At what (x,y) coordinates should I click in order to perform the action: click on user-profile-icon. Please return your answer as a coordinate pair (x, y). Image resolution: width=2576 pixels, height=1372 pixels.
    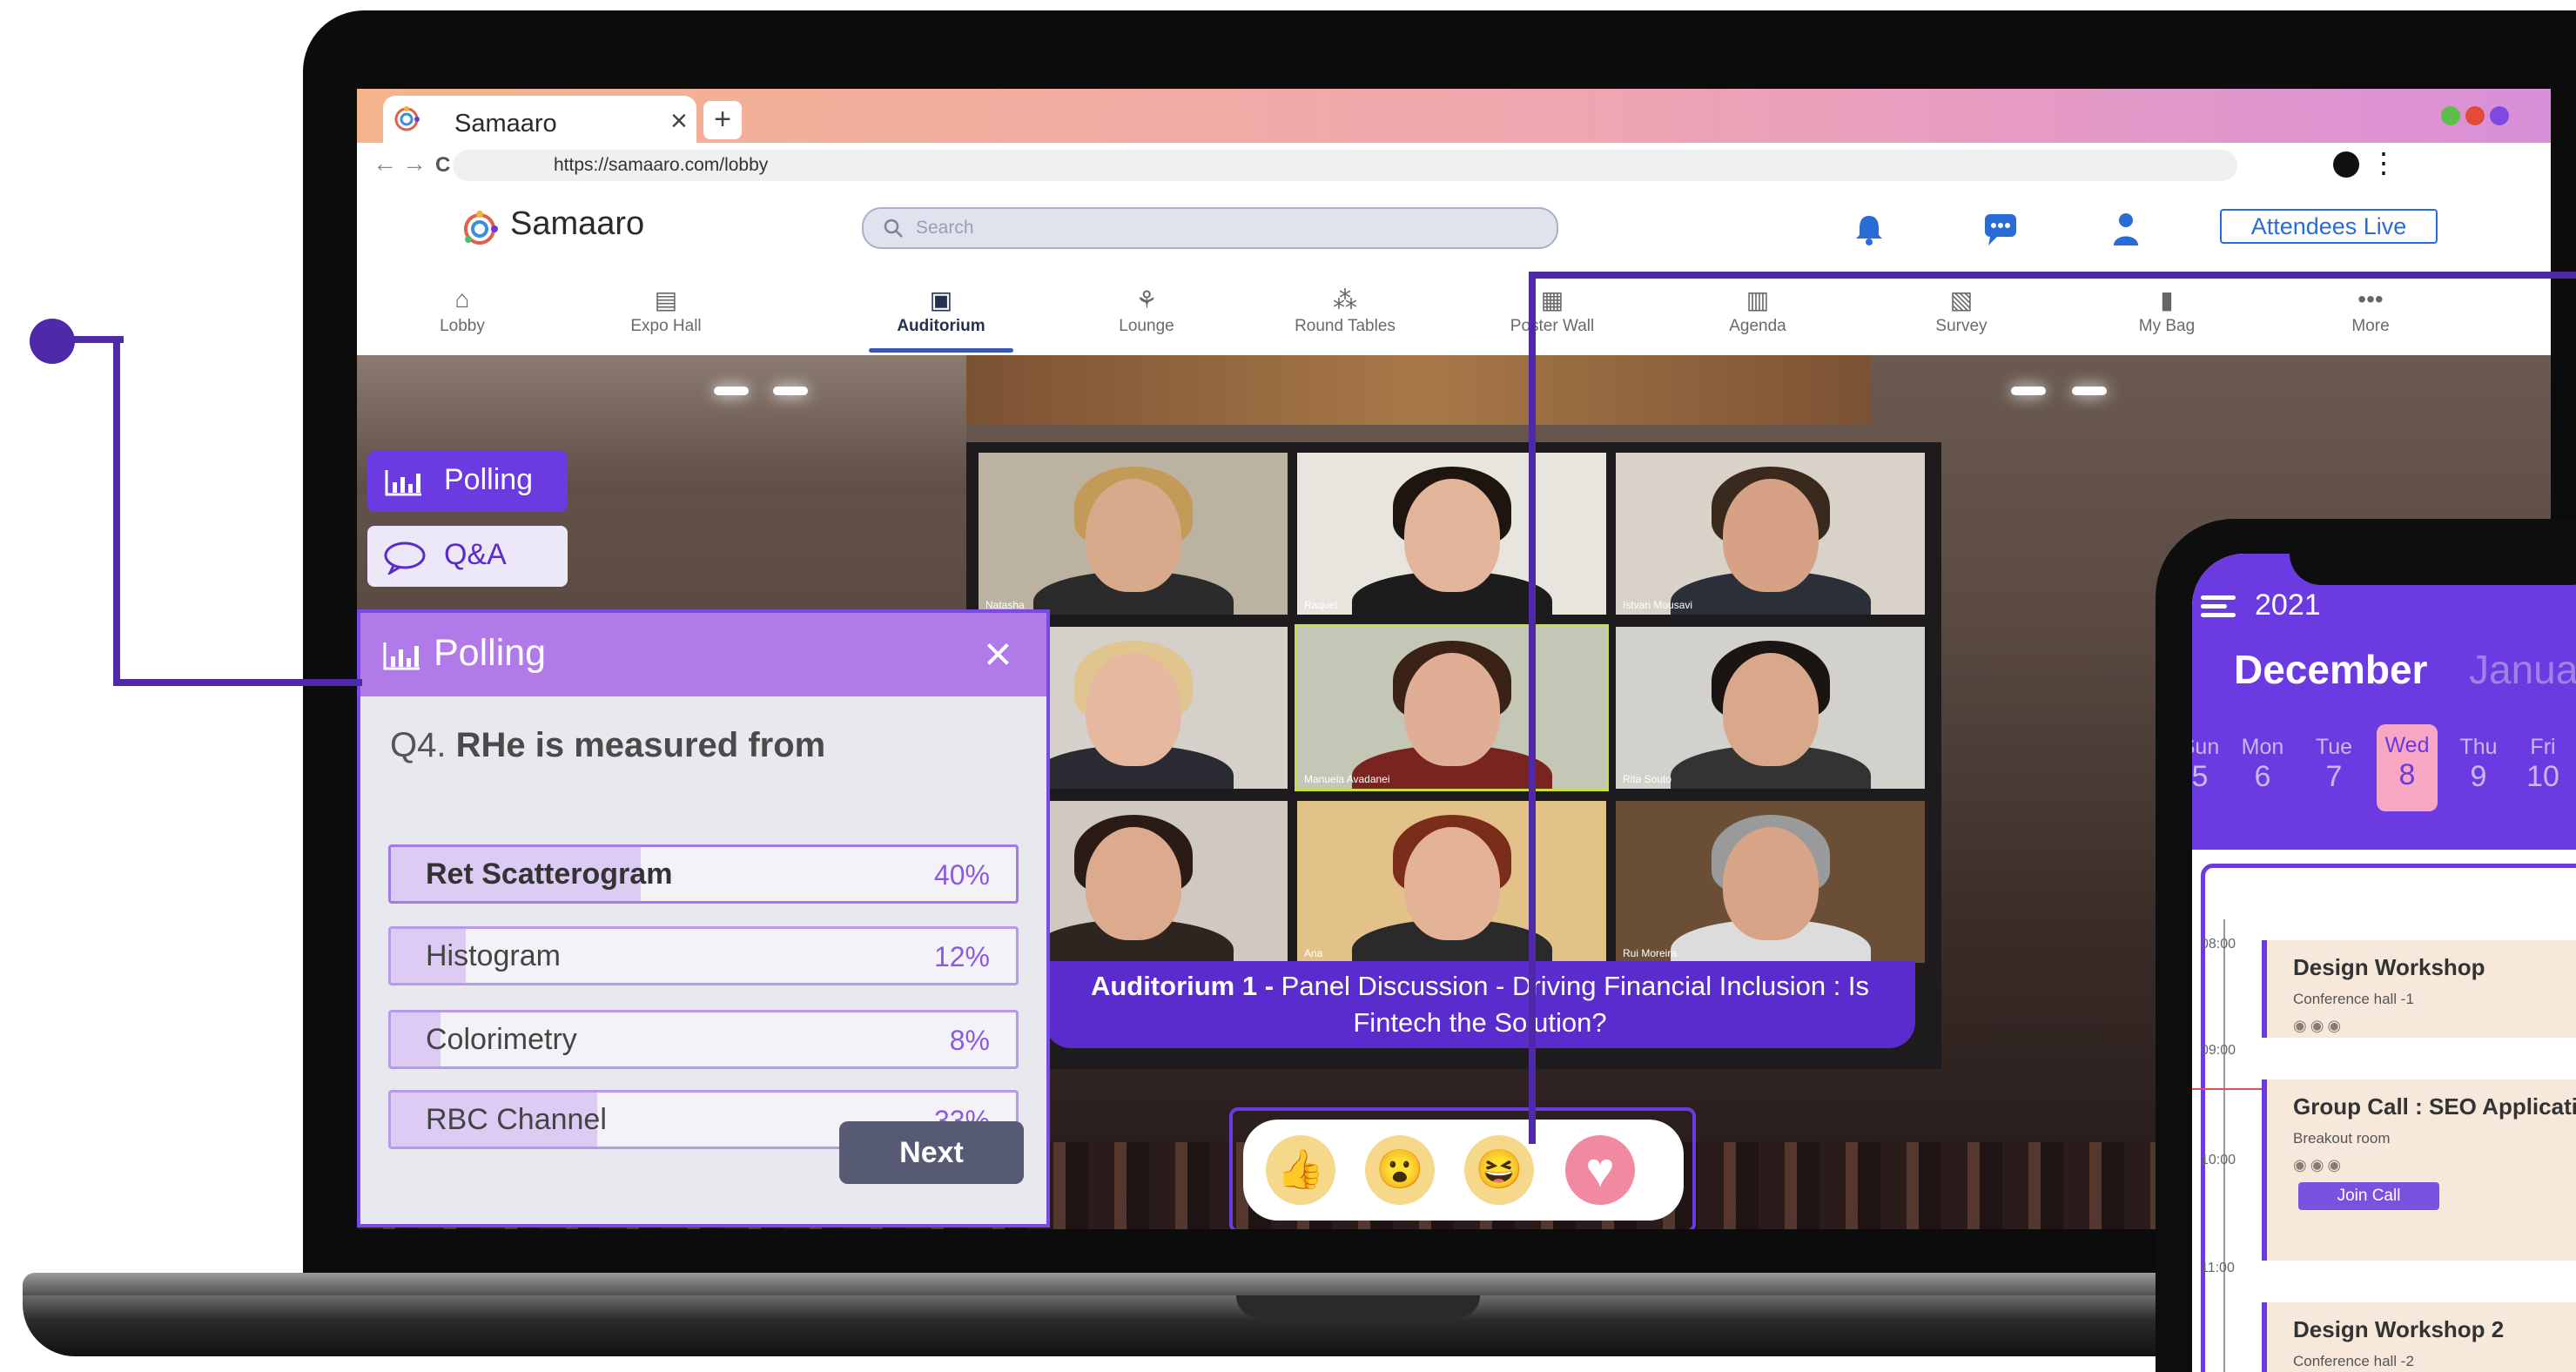
    Looking at the image, I should click on (2126, 229).